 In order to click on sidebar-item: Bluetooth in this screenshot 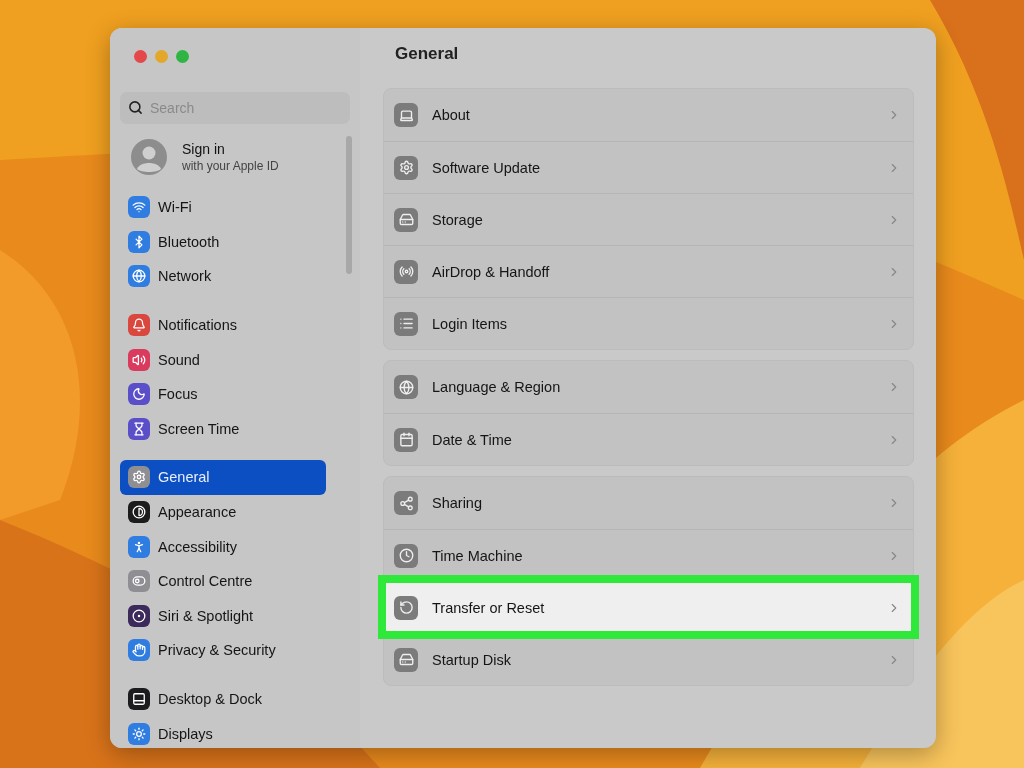, I will do `click(223, 242)`.